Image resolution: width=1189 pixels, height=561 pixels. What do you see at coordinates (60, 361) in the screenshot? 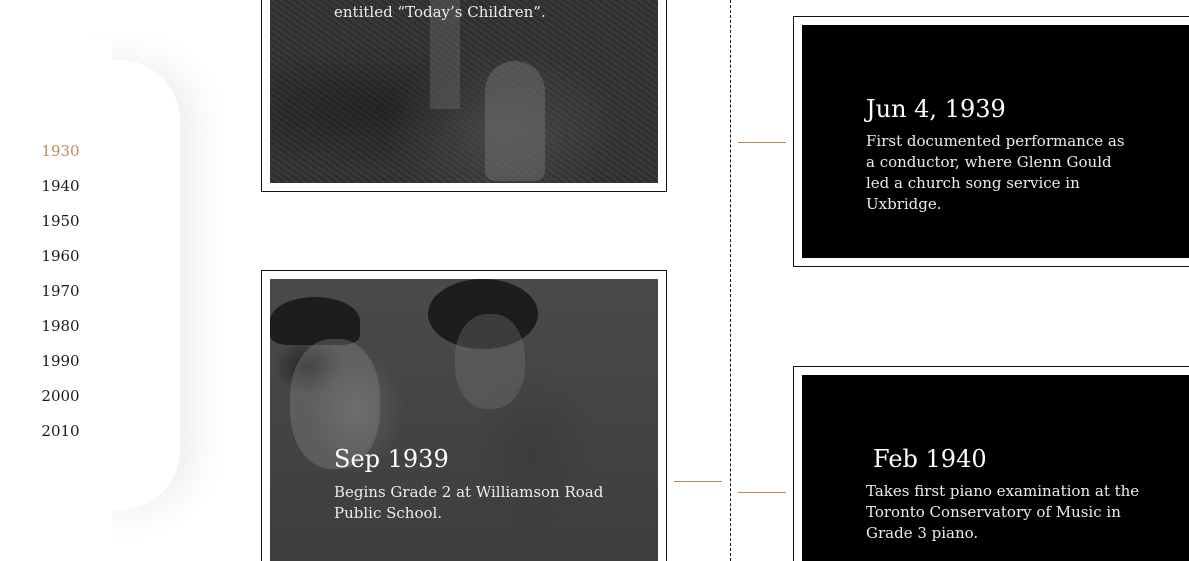
I see `decade-link-1990: 1990` at bounding box center [60, 361].